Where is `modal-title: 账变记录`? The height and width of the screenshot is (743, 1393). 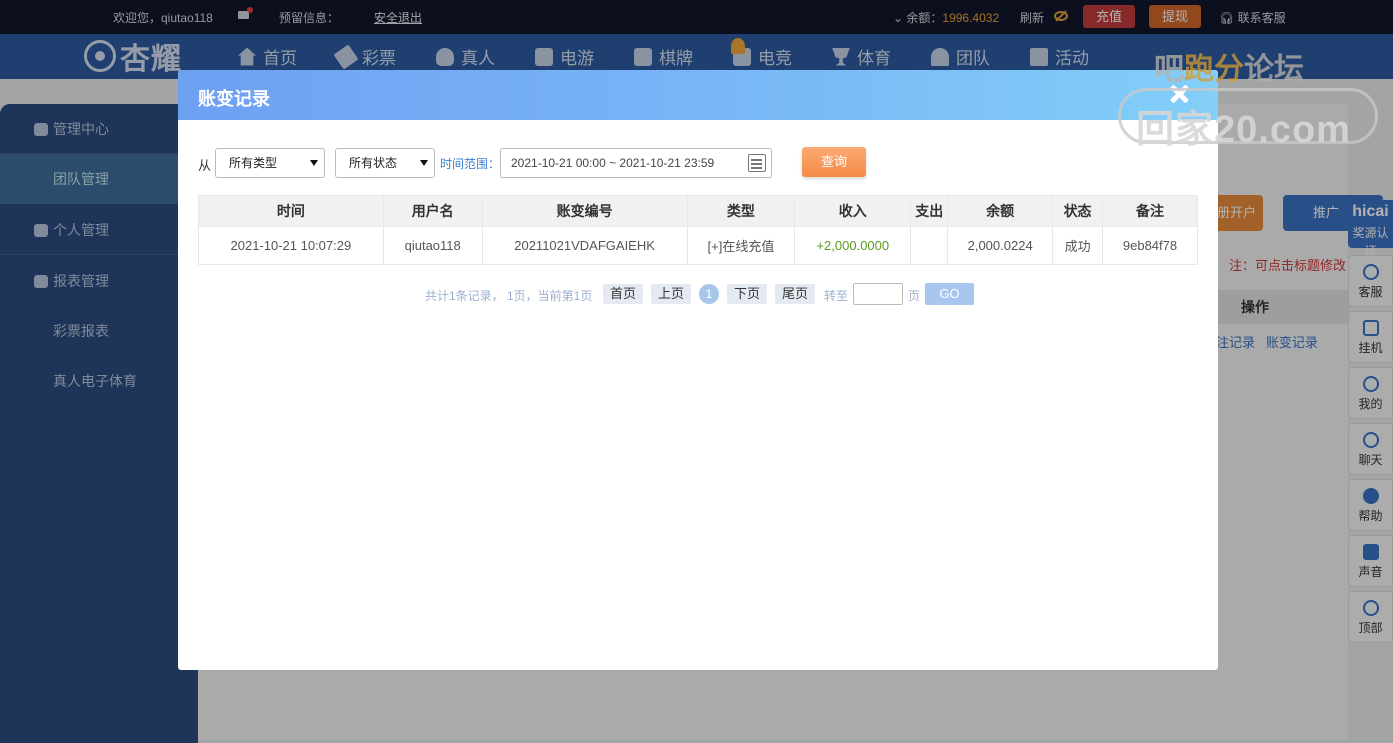 modal-title: 账变记录 is located at coordinates (234, 99).